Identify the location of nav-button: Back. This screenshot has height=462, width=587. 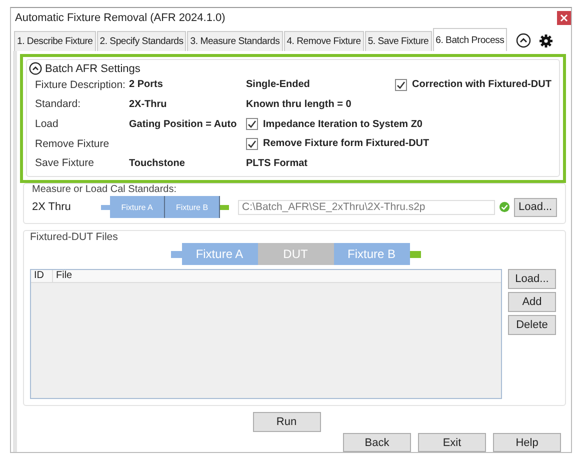
(377, 442).